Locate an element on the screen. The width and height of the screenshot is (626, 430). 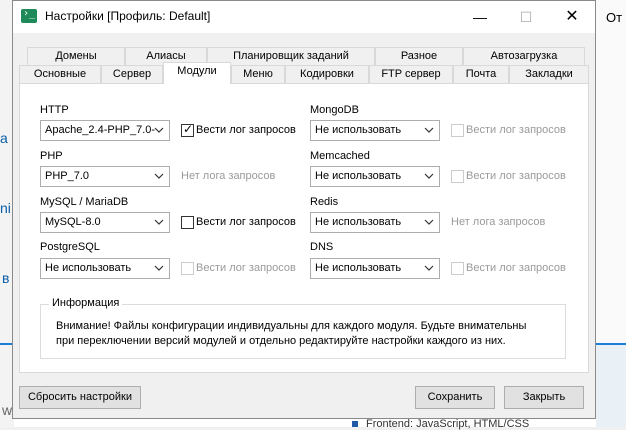
background-text-fragment: а is located at coordinates (4, 138).